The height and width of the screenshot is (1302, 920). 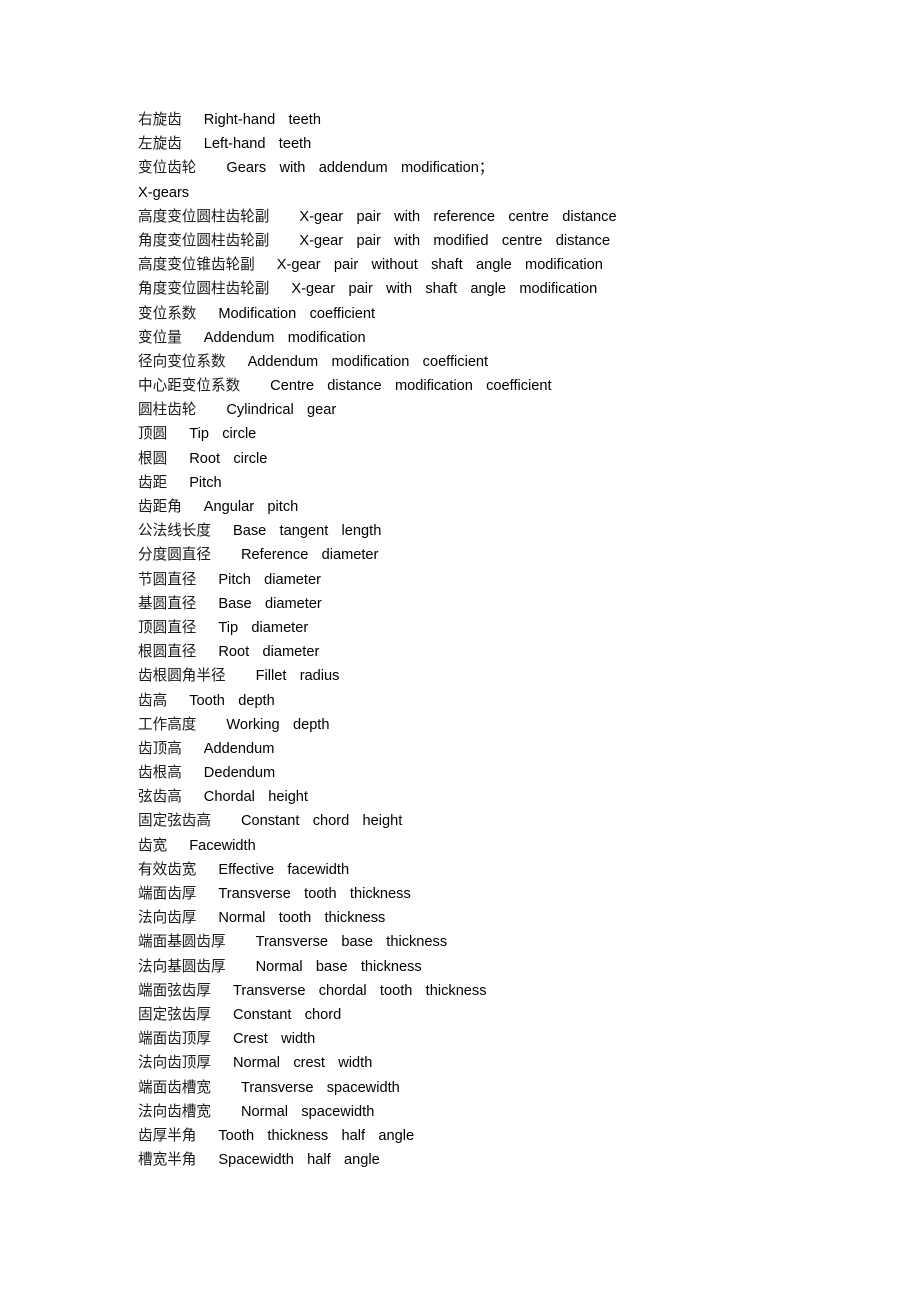 I want to click on term-english: Root diameter, so click(x=269, y=652).